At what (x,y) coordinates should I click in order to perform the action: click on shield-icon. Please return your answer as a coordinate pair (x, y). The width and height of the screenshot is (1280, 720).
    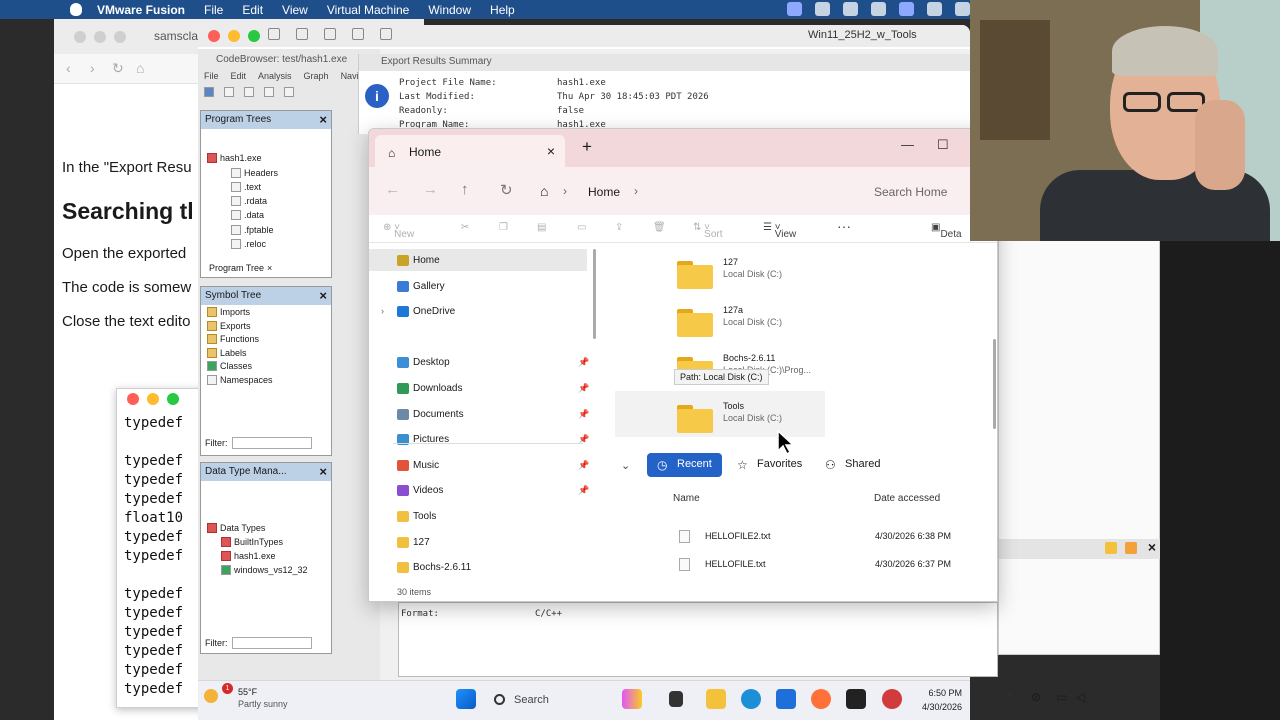
    Looking at the image, I should click on (878, 9).